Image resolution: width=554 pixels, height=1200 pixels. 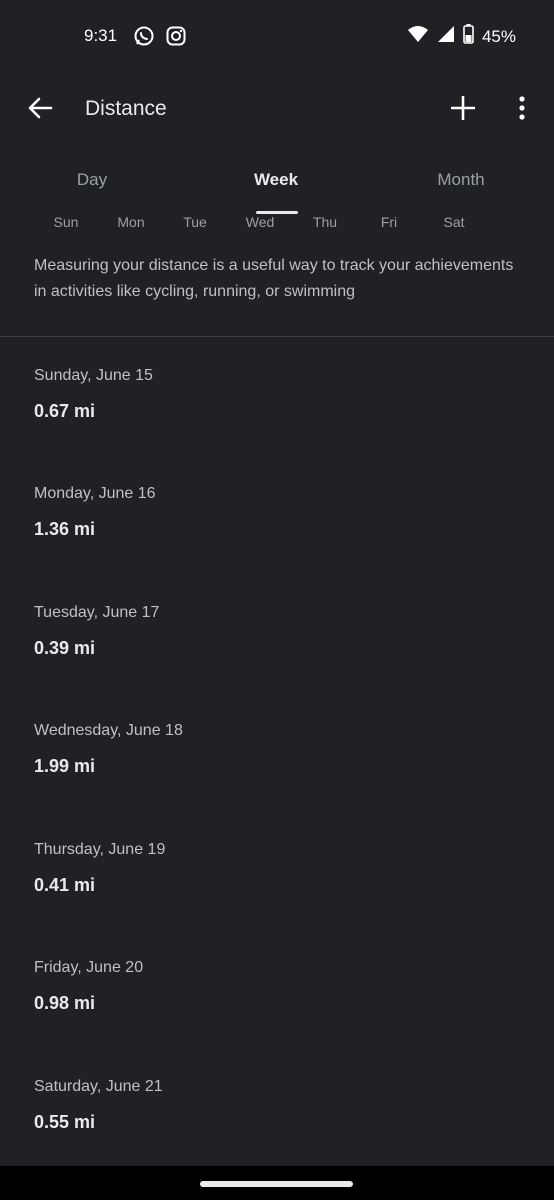 I want to click on day-tab-tue: Tue, so click(x=195, y=222).